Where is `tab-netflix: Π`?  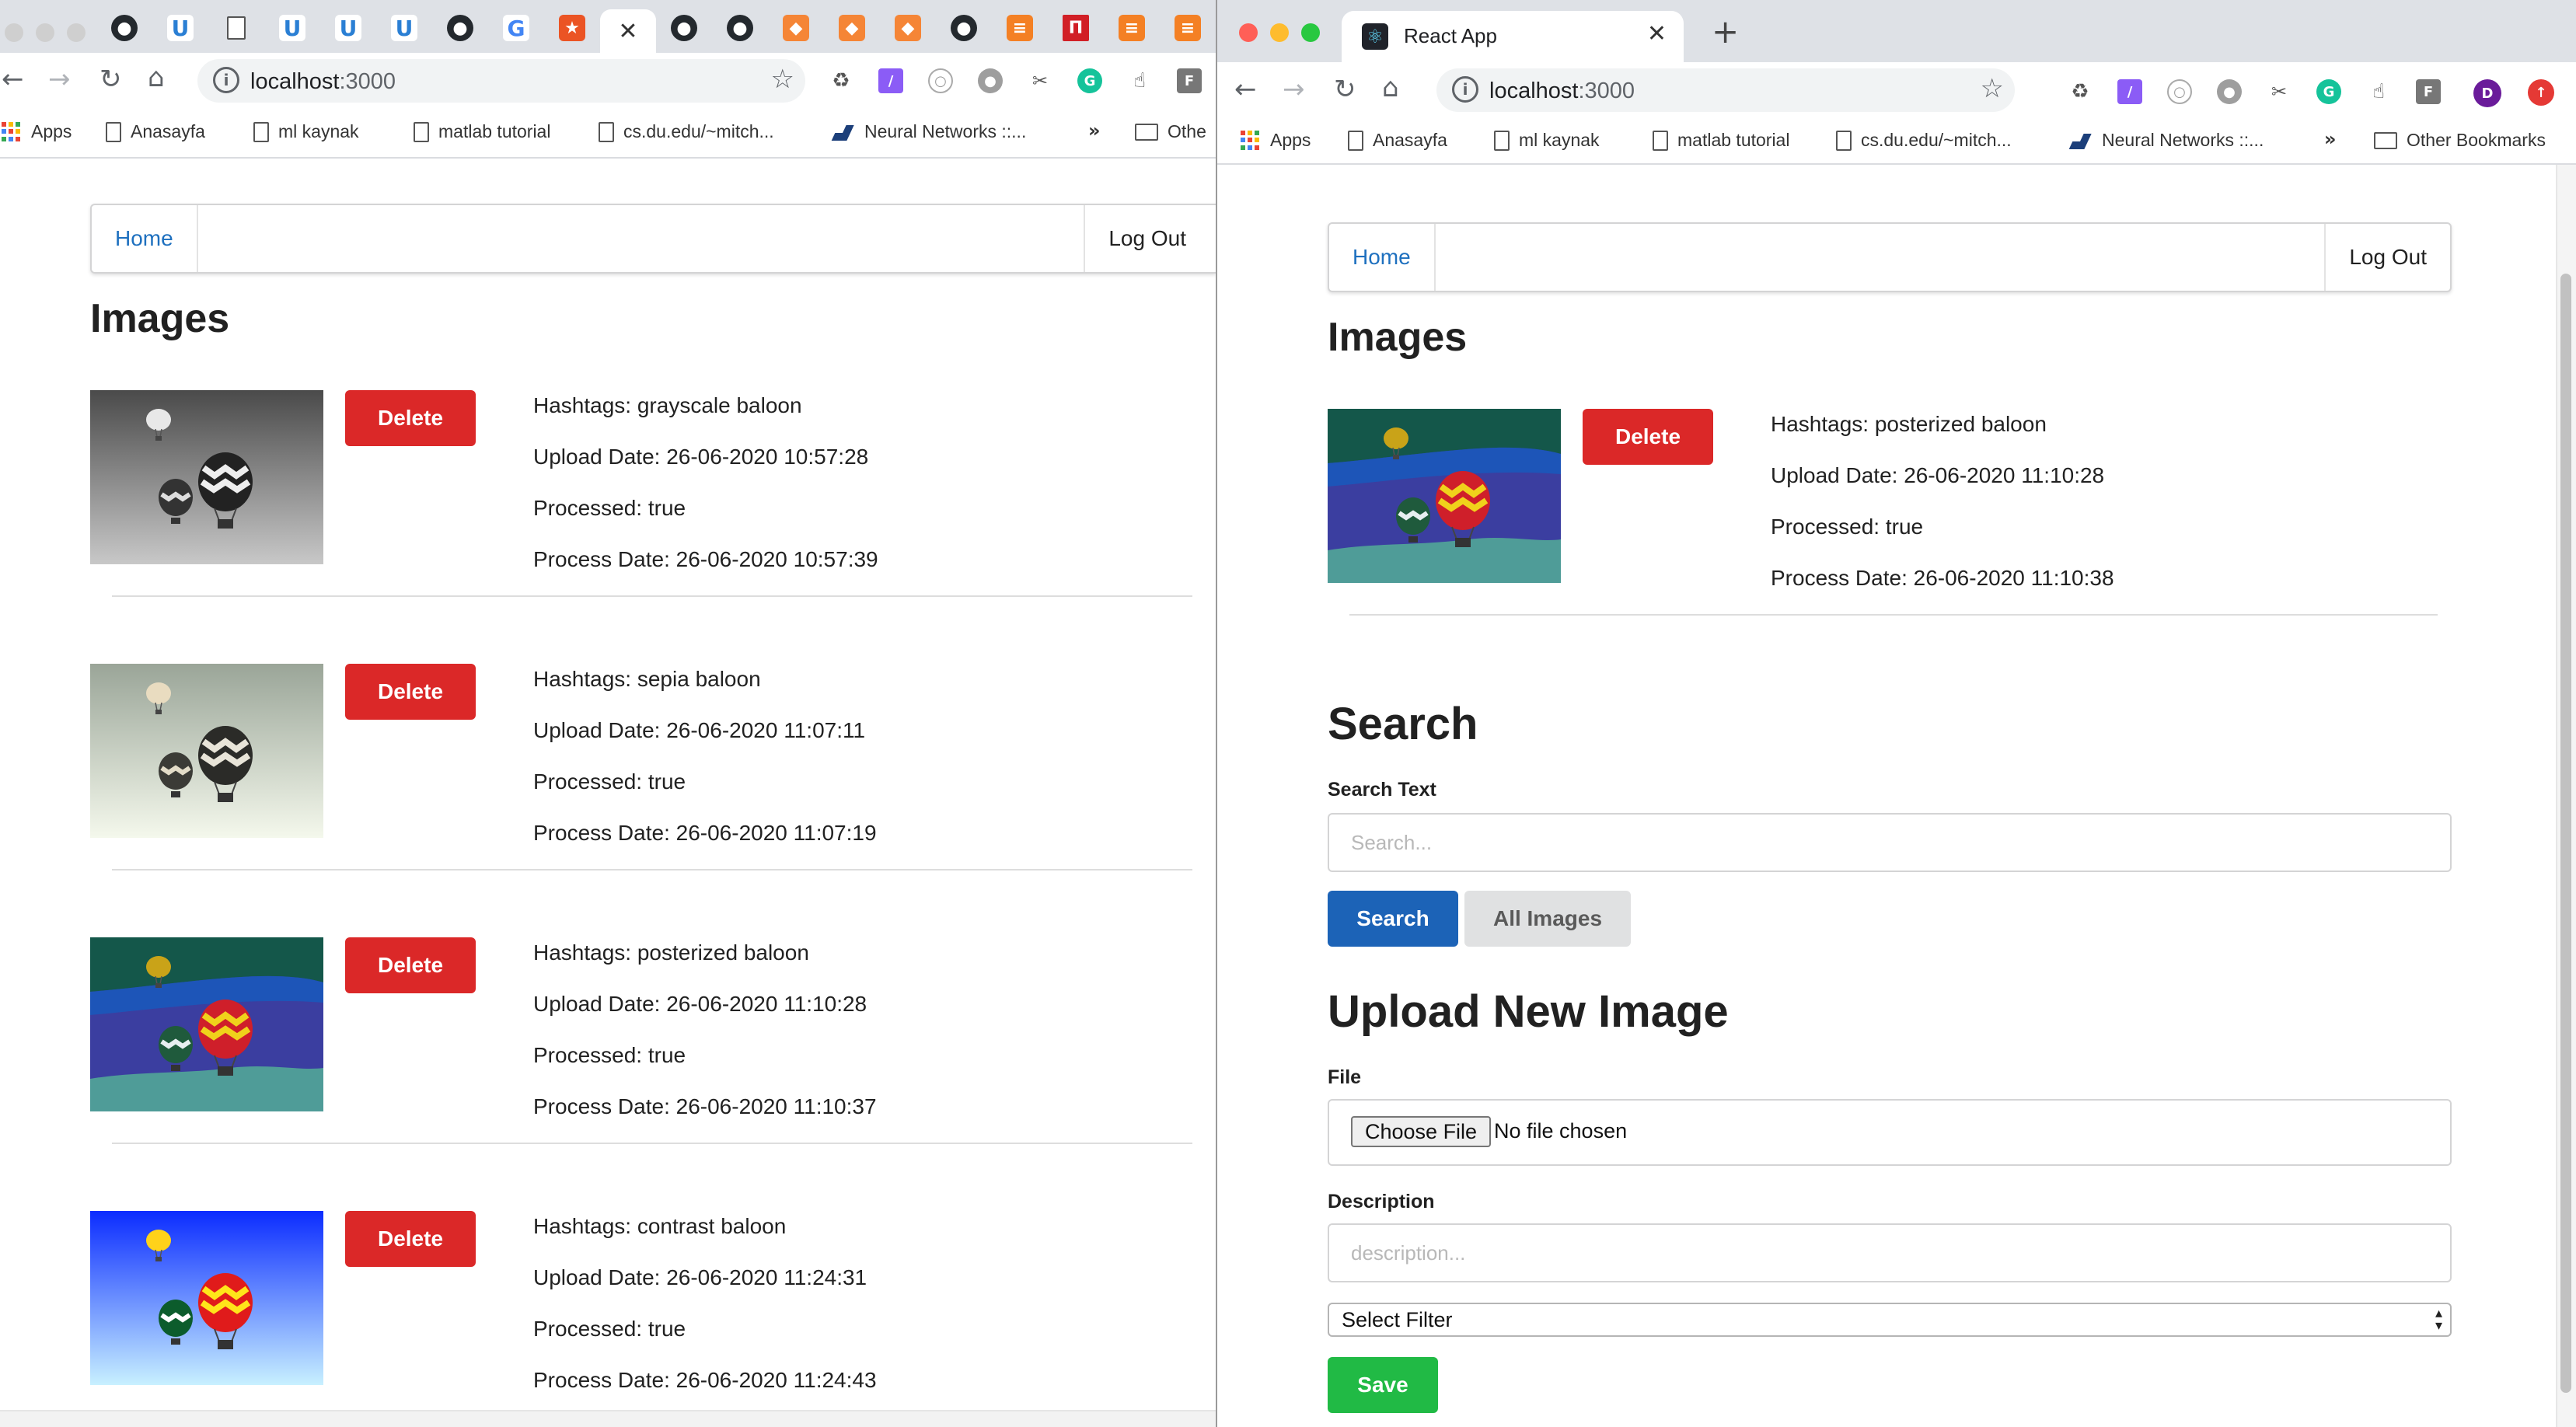 tab-netflix: Π is located at coordinates (1076, 28).